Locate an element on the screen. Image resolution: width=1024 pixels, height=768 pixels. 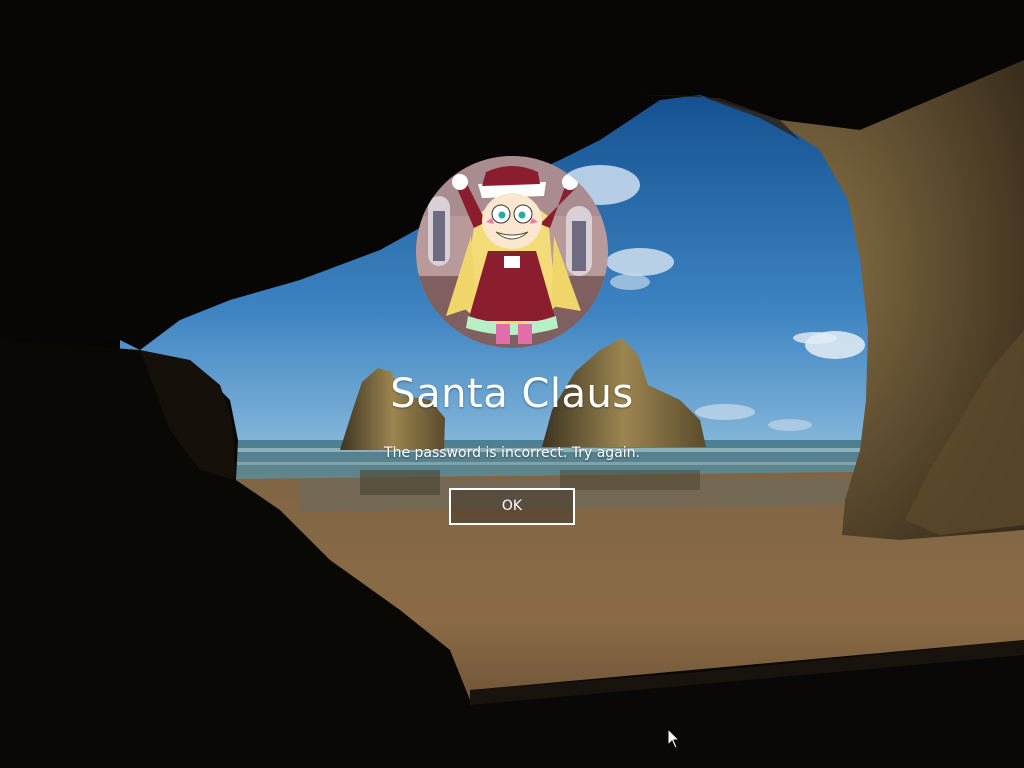
user-avatar-cartoon-icon is located at coordinates (512, 252).